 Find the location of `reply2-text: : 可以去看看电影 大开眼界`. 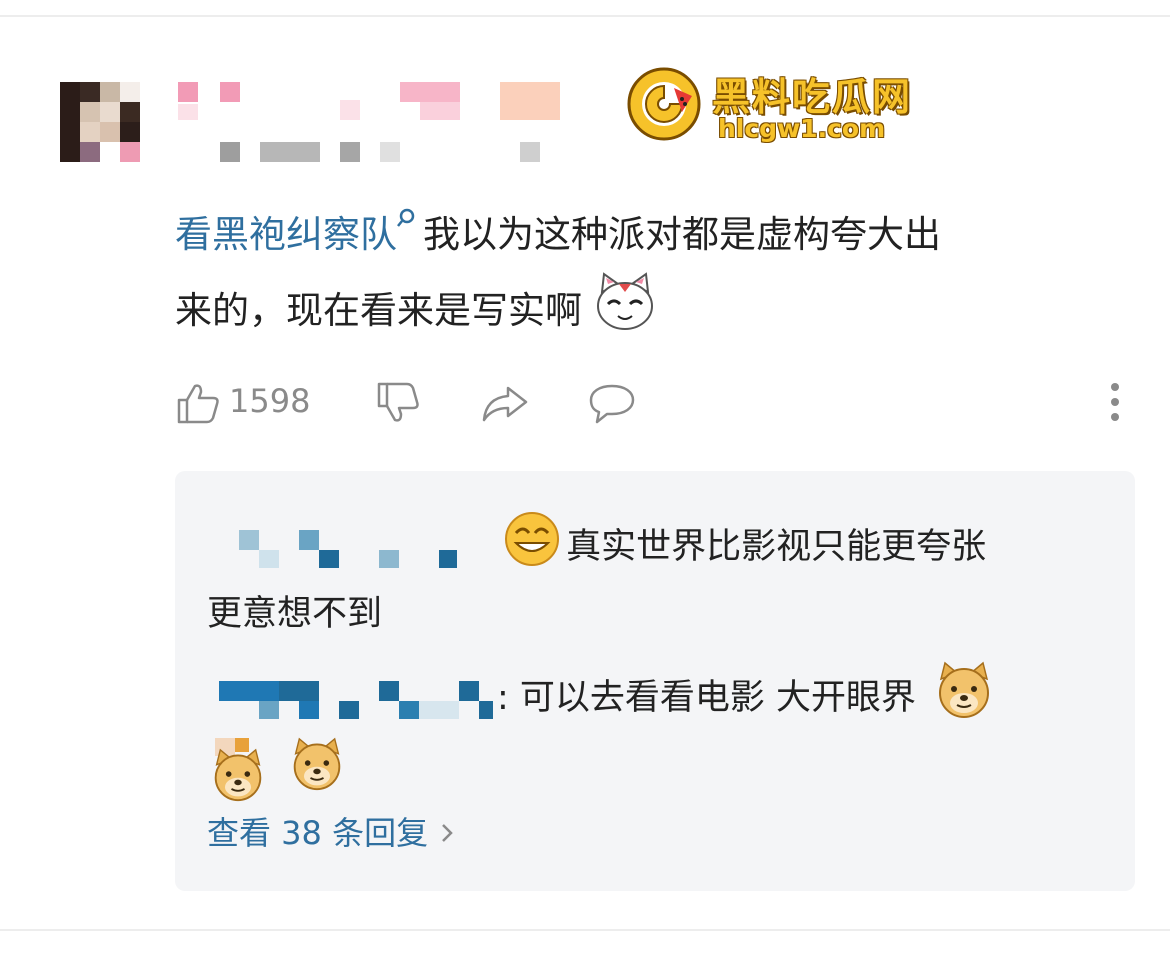

reply2-text: : 可以去看看电影 大开眼界 is located at coordinates (707, 698).